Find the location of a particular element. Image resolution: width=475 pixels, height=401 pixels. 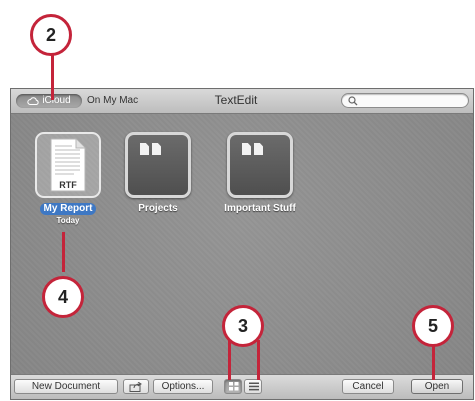

search-input is located at coordinates (405, 100).